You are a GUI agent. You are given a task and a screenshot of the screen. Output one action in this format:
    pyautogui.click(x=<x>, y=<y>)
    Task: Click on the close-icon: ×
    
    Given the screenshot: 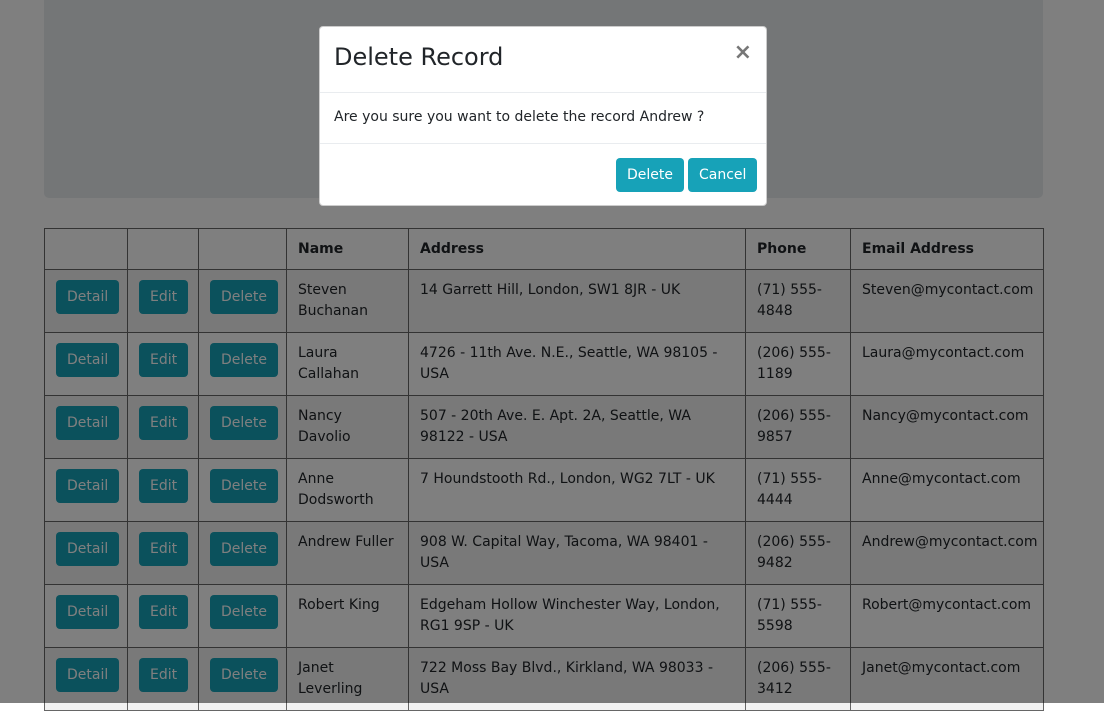 What is the action you would take?
    pyautogui.click(x=743, y=53)
    